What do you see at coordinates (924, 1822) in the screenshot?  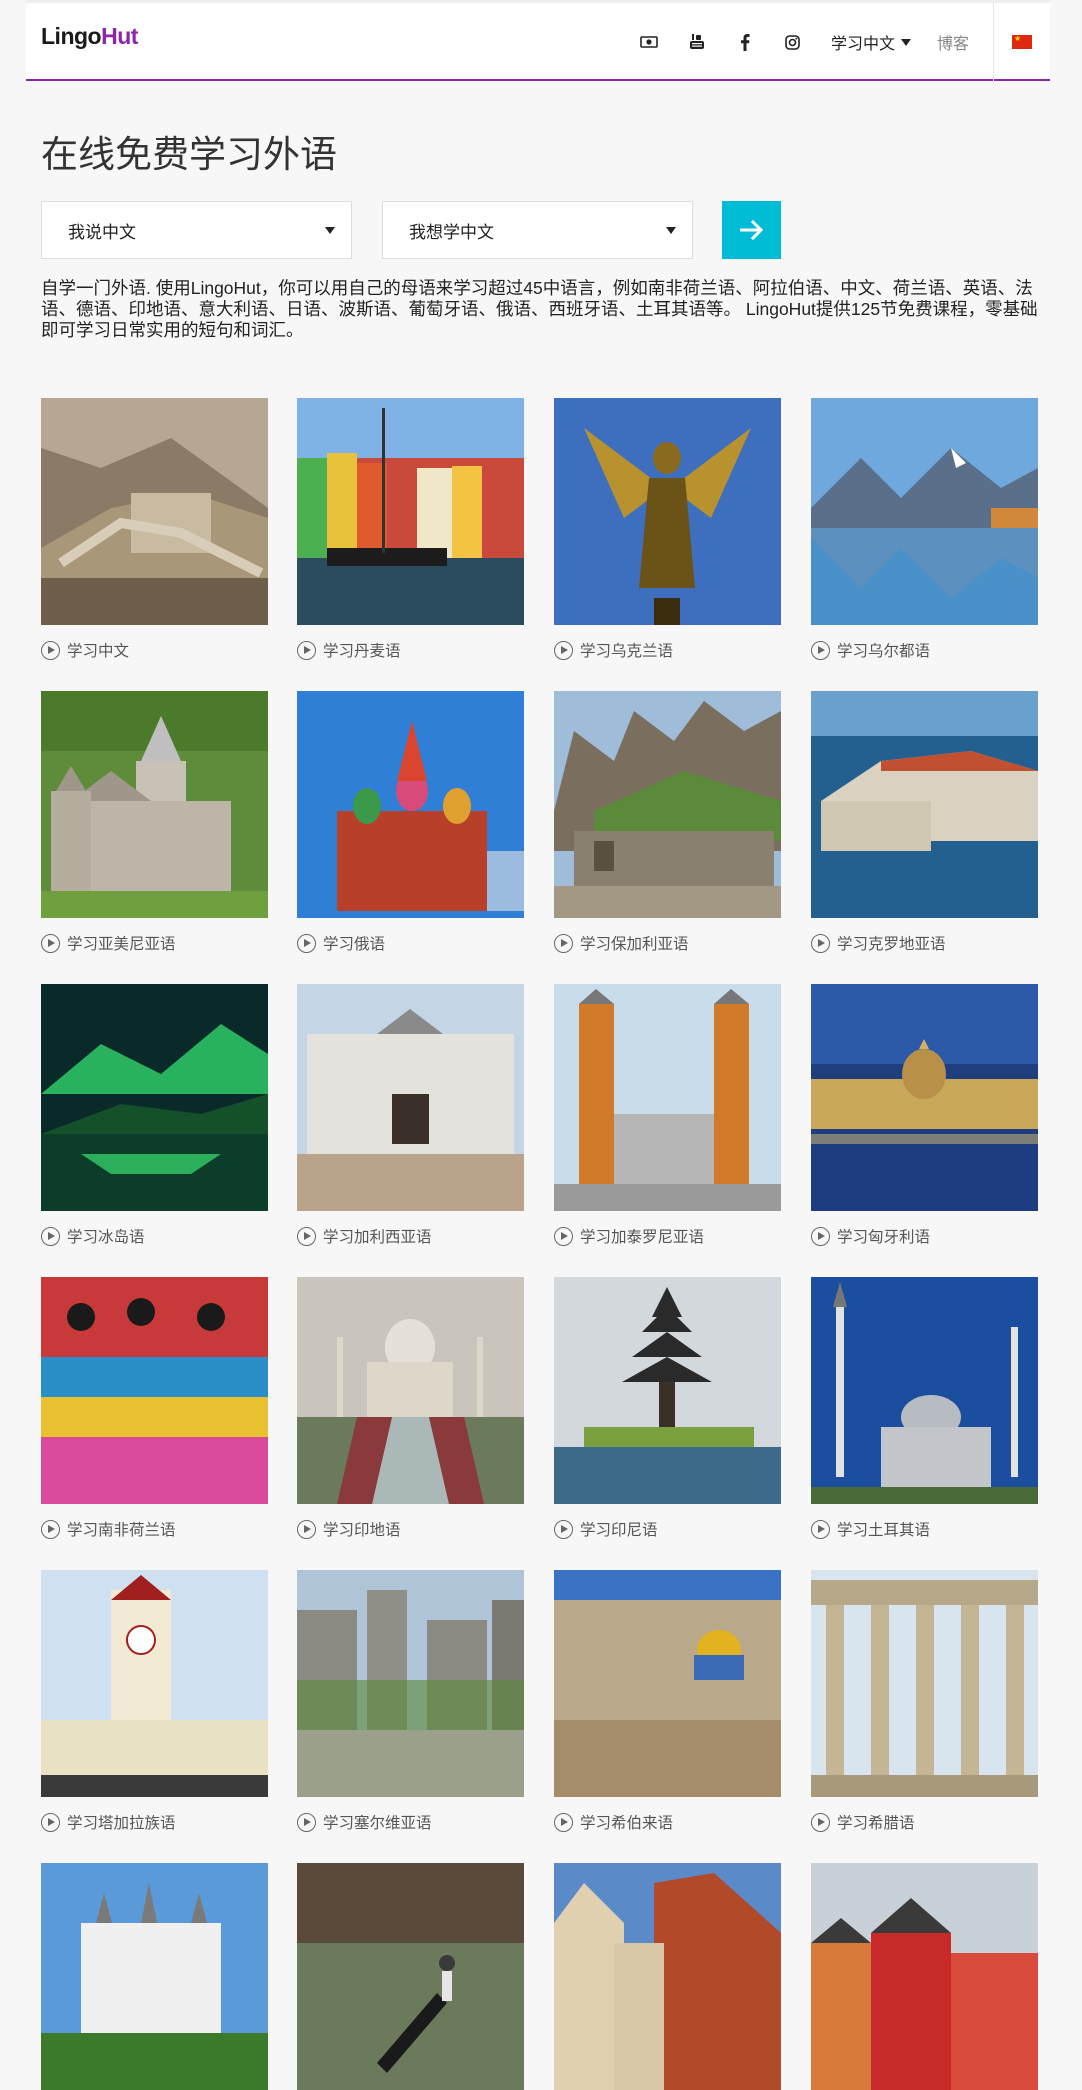 I see `course-link: 学习希腊语` at bounding box center [924, 1822].